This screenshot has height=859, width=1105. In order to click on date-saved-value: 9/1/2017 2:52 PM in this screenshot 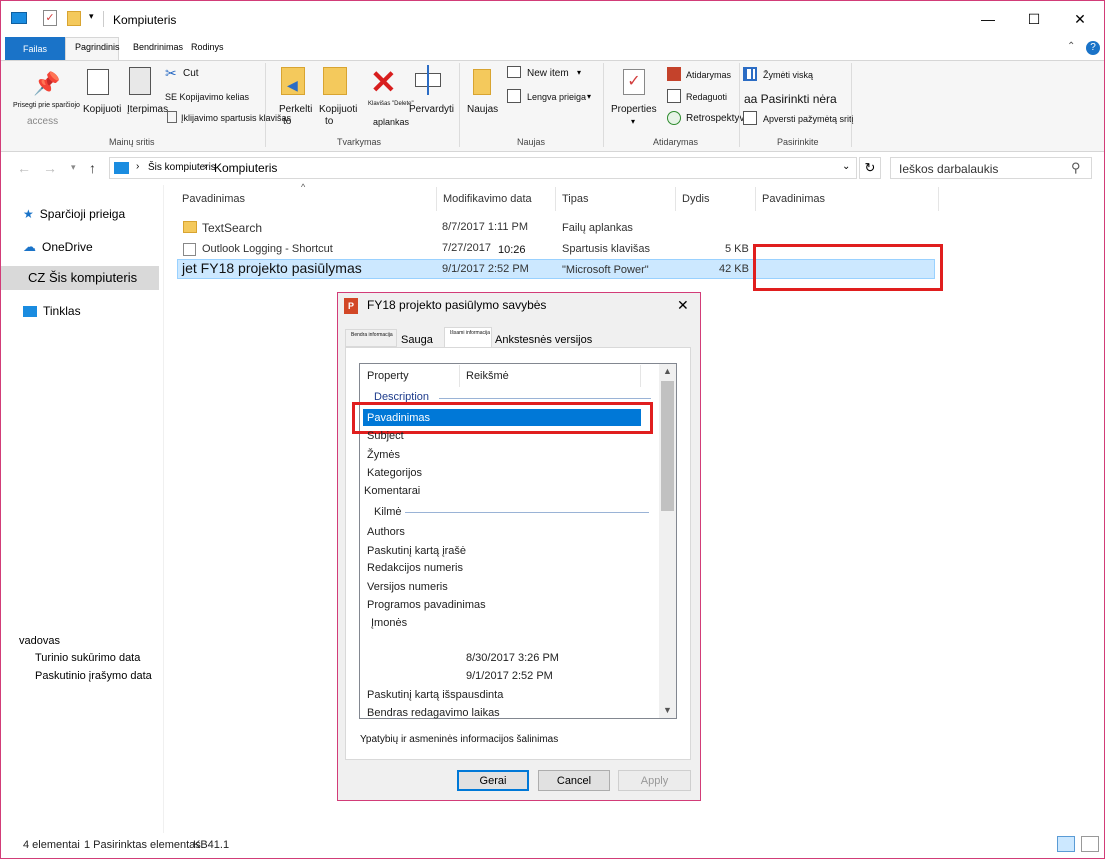, I will do `click(509, 676)`.